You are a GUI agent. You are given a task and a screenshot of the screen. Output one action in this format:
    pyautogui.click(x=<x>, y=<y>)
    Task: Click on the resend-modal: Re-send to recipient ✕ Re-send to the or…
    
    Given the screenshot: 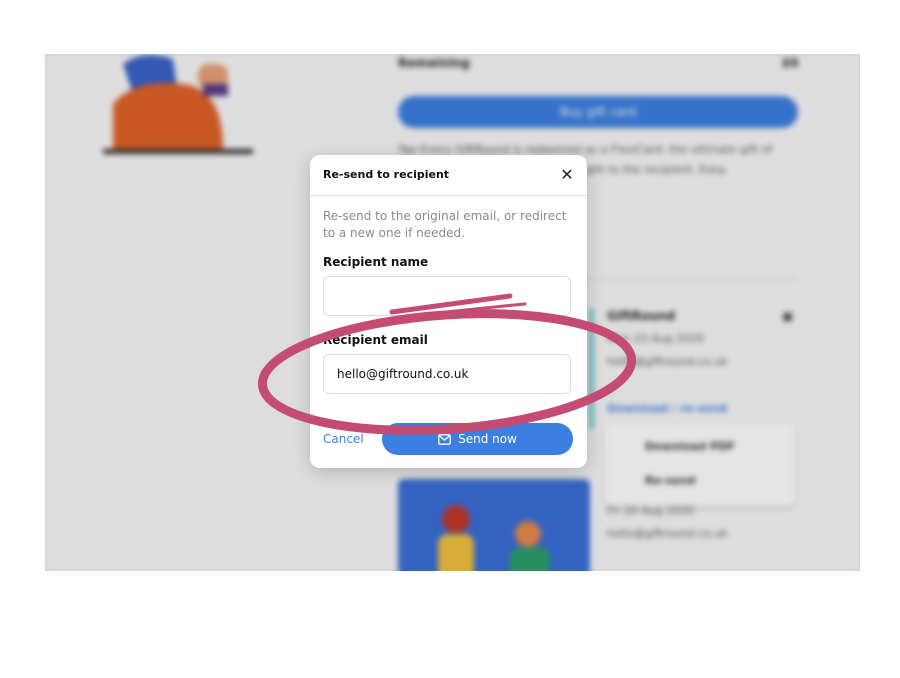 What is the action you would take?
    pyautogui.click(x=448, y=311)
    